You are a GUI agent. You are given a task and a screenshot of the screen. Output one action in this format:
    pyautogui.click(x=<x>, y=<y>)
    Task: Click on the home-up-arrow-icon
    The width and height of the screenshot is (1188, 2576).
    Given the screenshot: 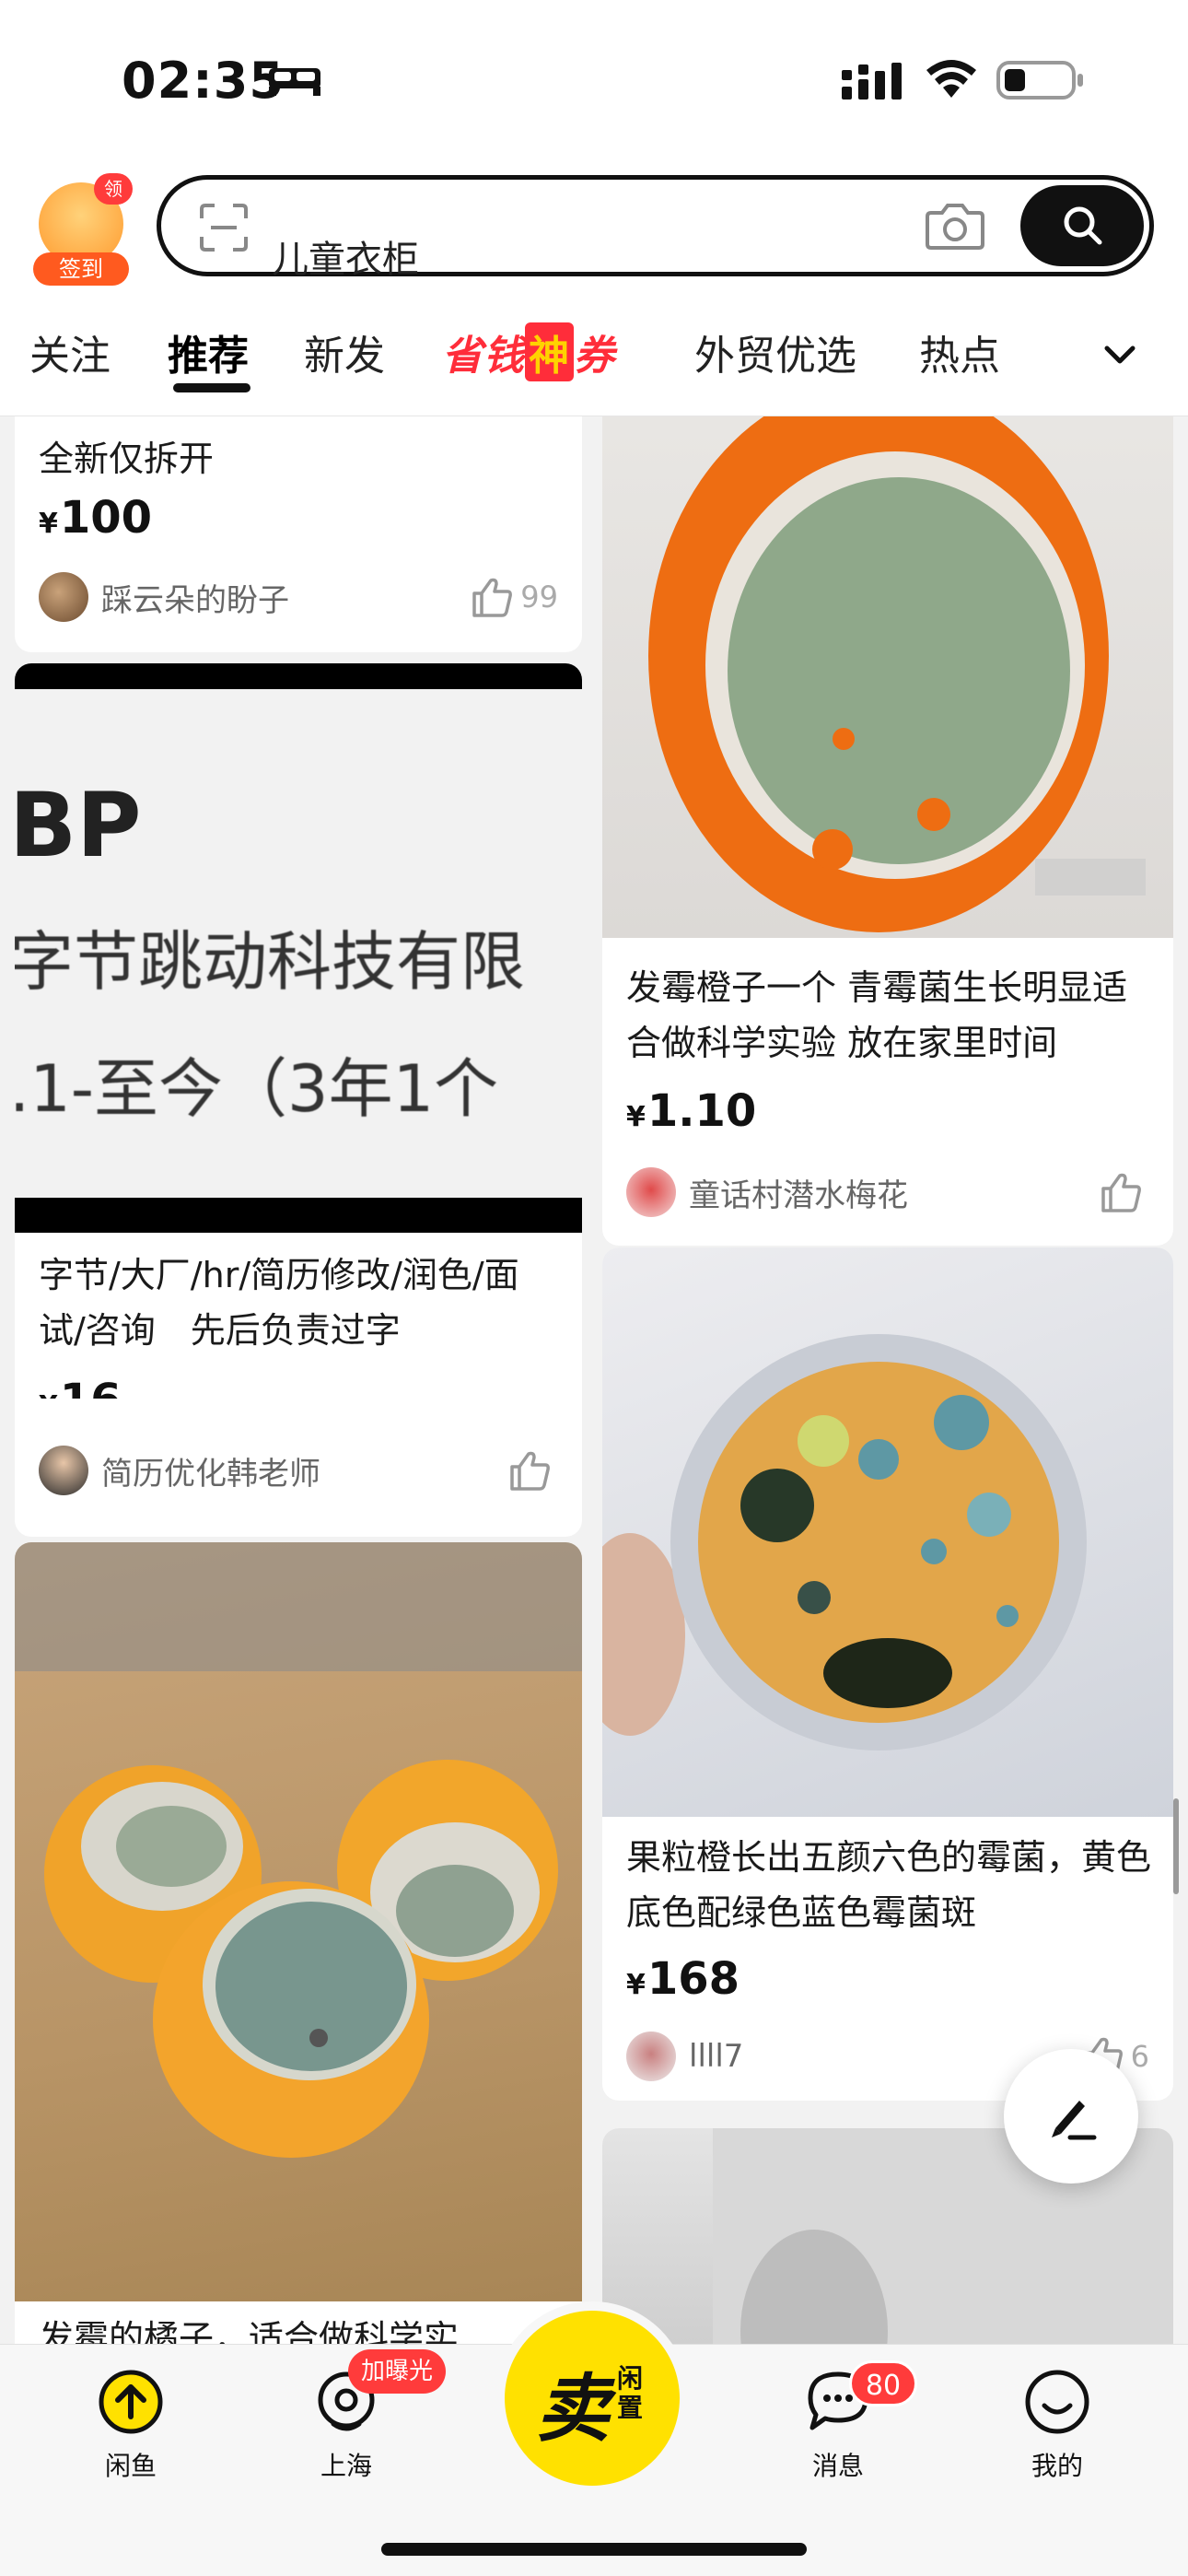 What is the action you would take?
    pyautogui.click(x=131, y=2402)
    